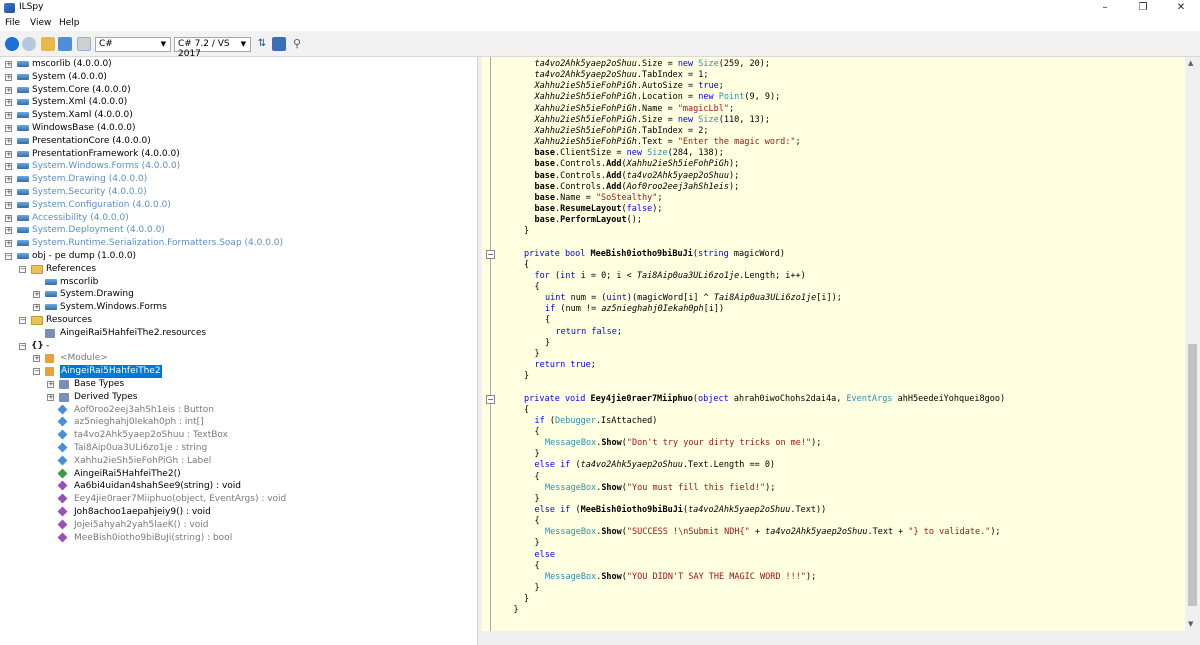 The image size is (1200, 645). What do you see at coordinates (1181, 8) in the screenshot?
I see `close-icon: ✕` at bounding box center [1181, 8].